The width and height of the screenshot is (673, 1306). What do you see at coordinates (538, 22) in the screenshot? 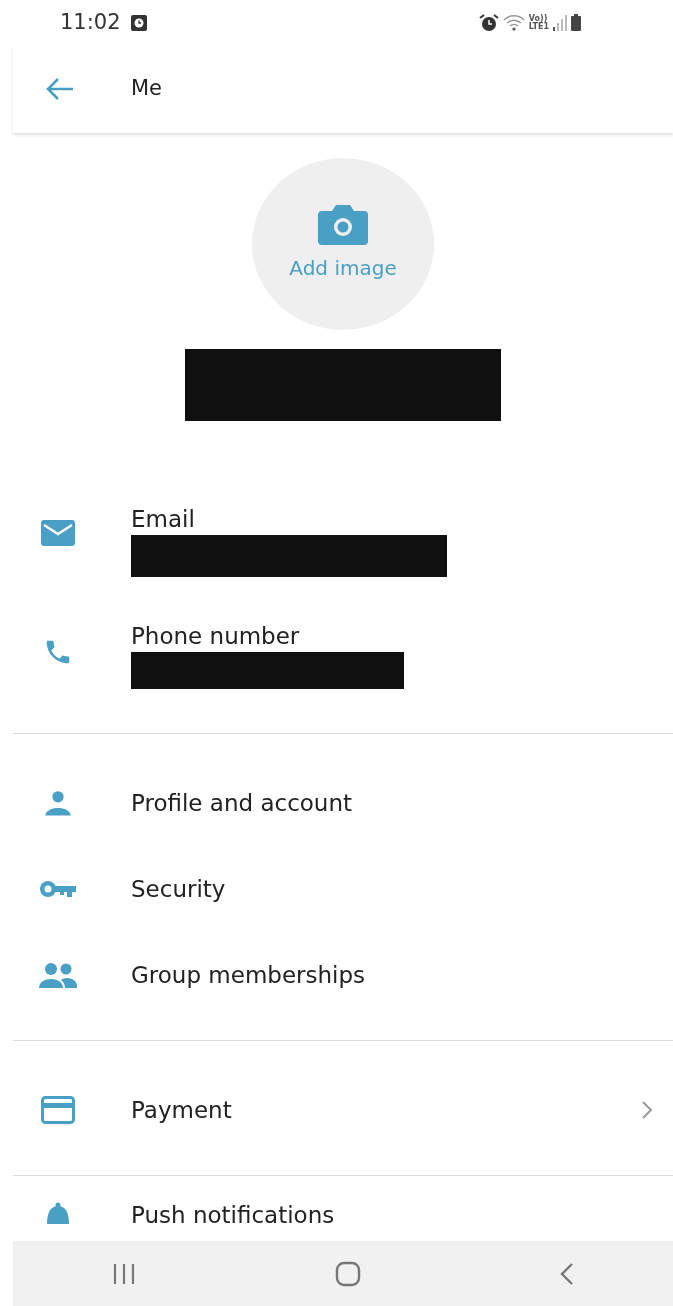
I see `network-label: Vo)) LTE1` at bounding box center [538, 22].